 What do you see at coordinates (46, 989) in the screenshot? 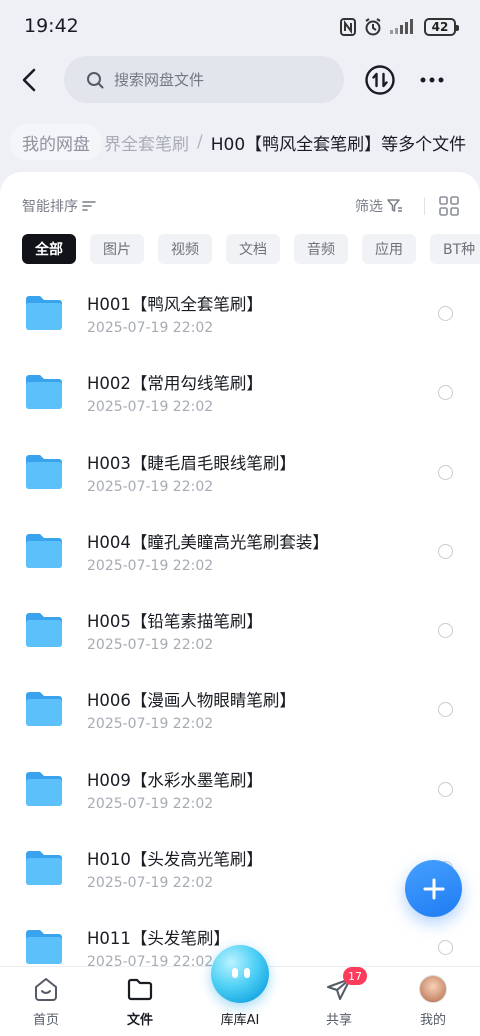
I see `home-icon` at bounding box center [46, 989].